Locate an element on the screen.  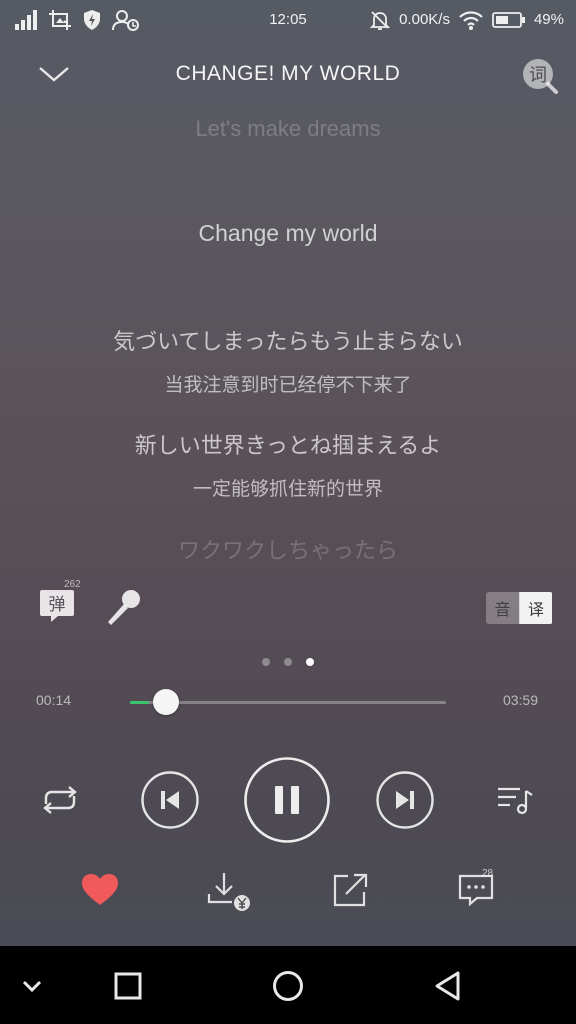
song-title: CHANGE! MY WORLD is located at coordinates (288, 73).